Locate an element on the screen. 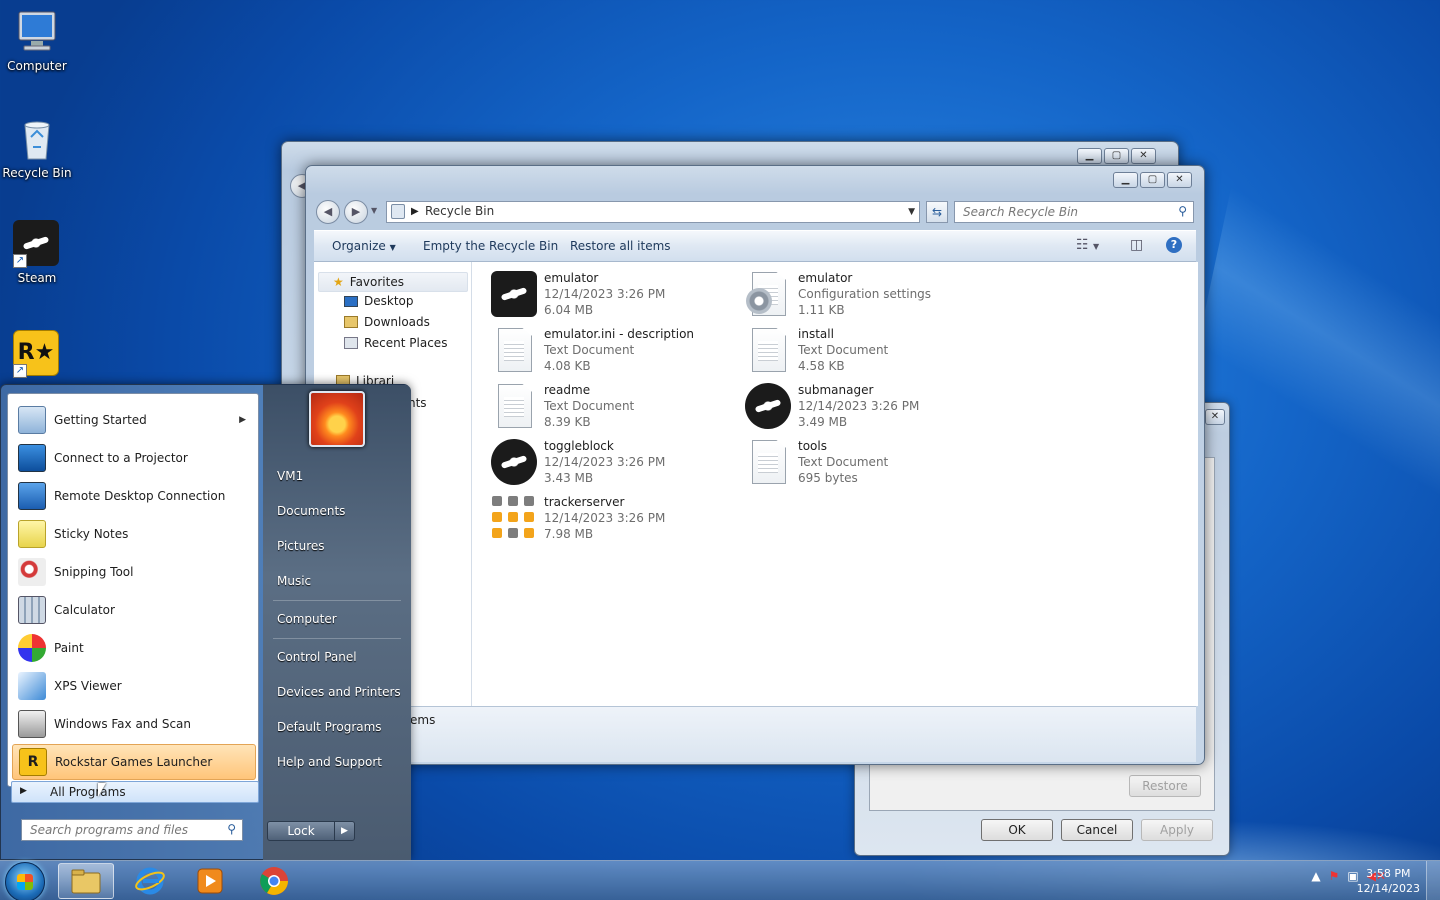  snipping-tool-icon is located at coordinates (32, 572).